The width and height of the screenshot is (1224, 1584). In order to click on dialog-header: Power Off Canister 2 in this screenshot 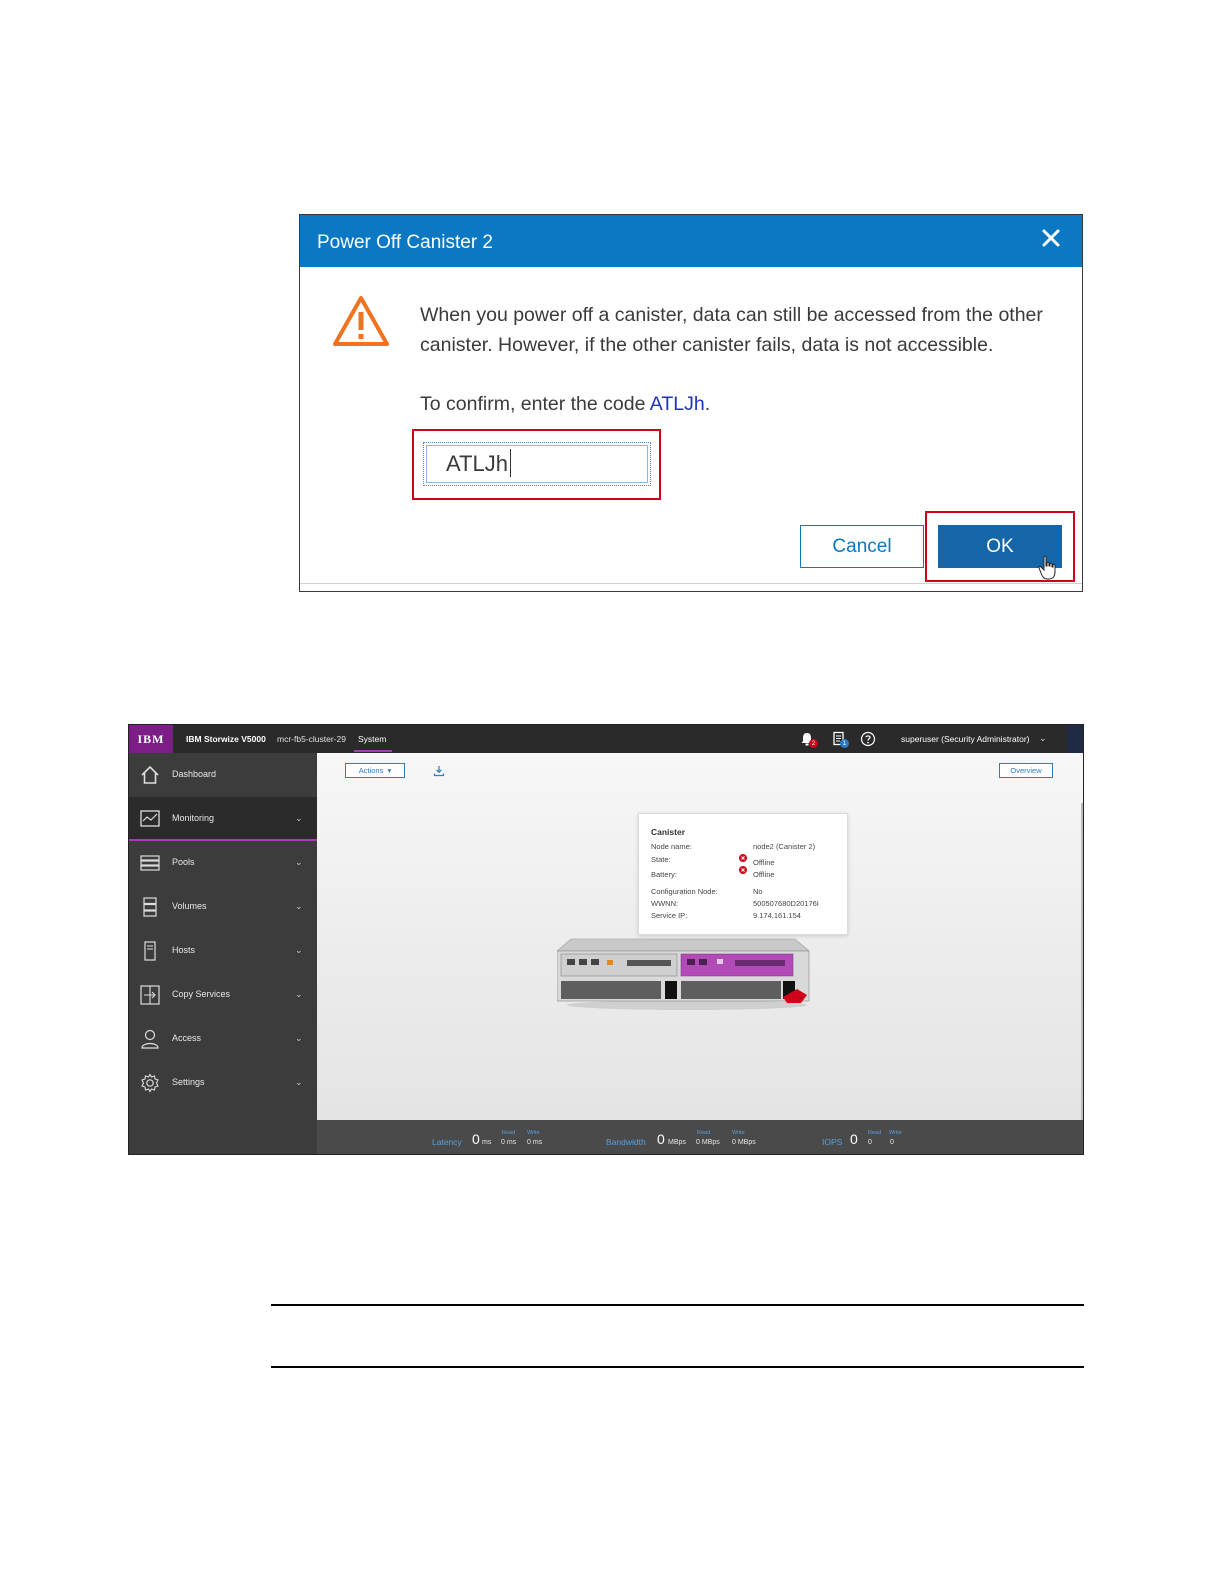, I will do `click(691, 241)`.